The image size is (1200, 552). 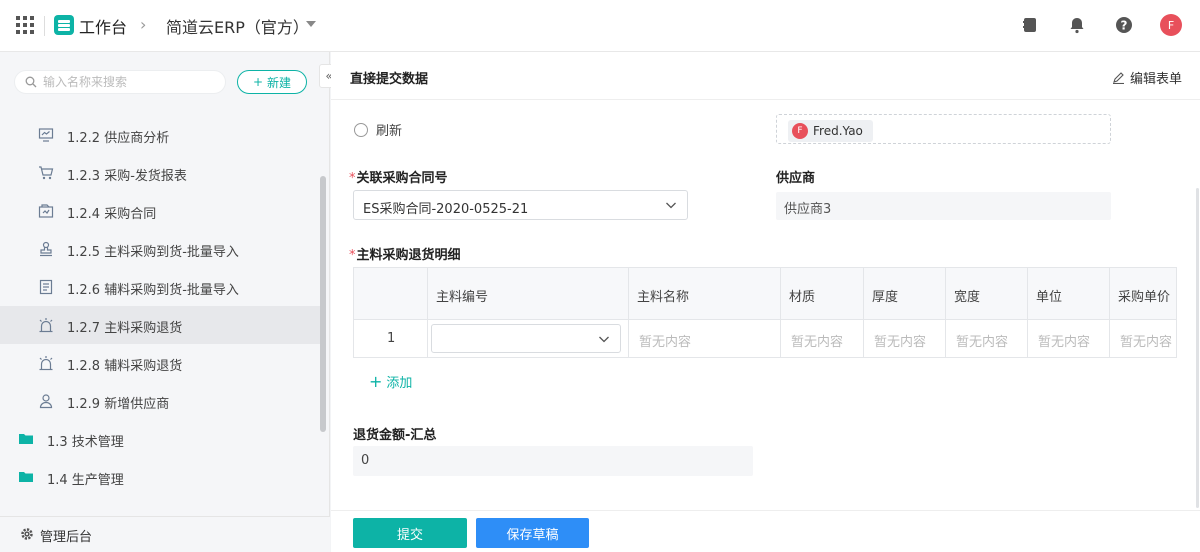 I want to click on submit-button: 提交, so click(x=410, y=533).